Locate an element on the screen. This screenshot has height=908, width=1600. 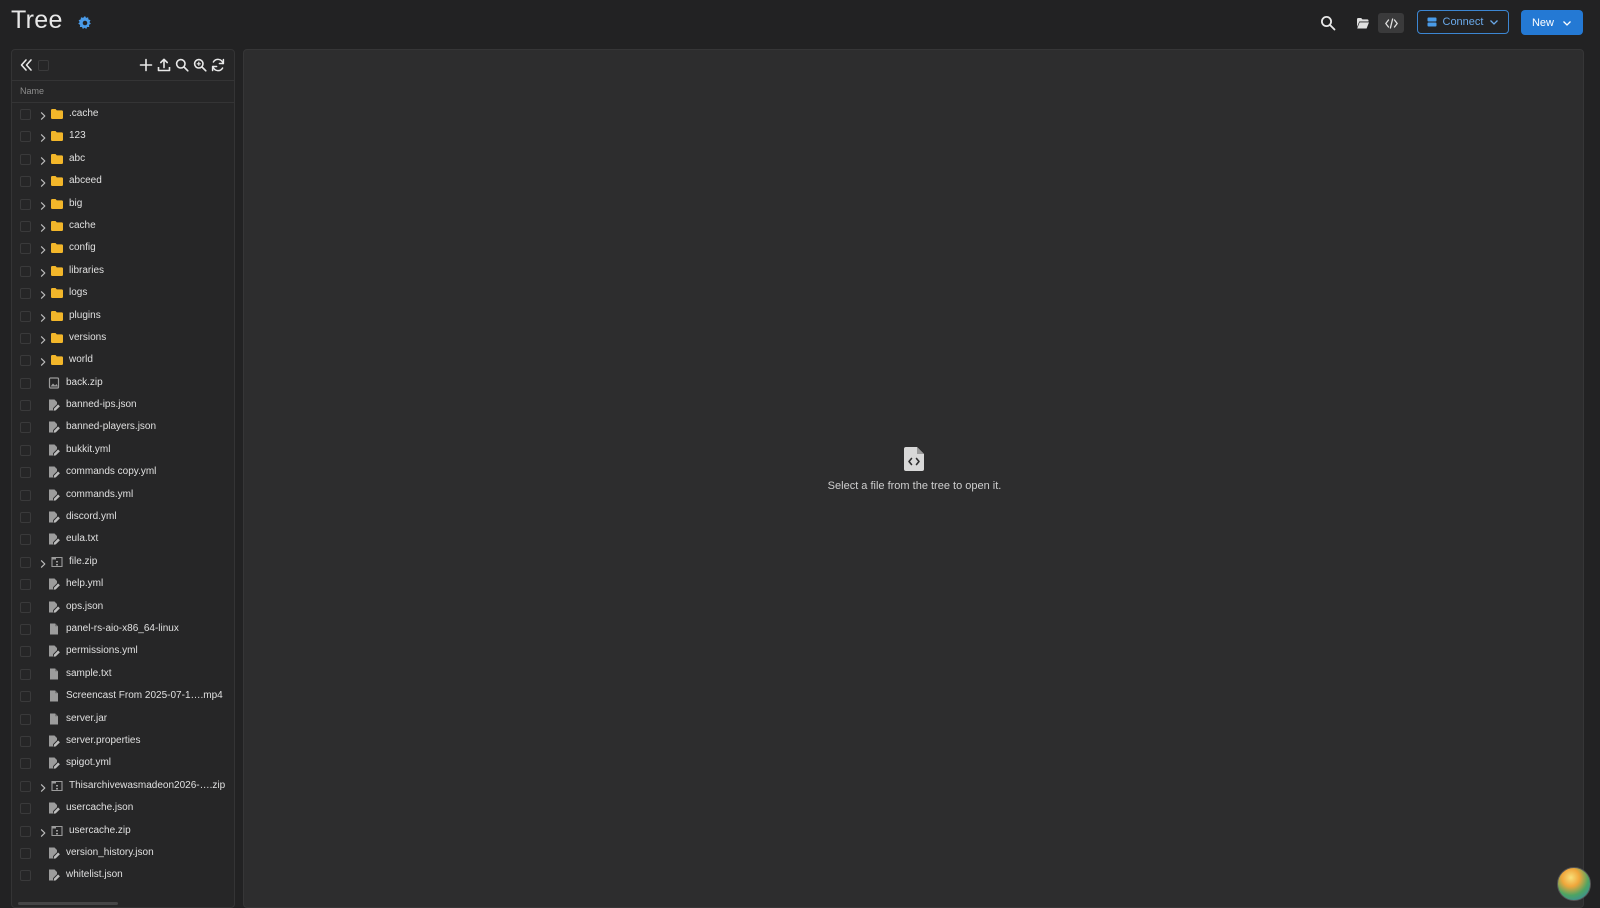
column-header-name: Name is located at coordinates (123, 91).